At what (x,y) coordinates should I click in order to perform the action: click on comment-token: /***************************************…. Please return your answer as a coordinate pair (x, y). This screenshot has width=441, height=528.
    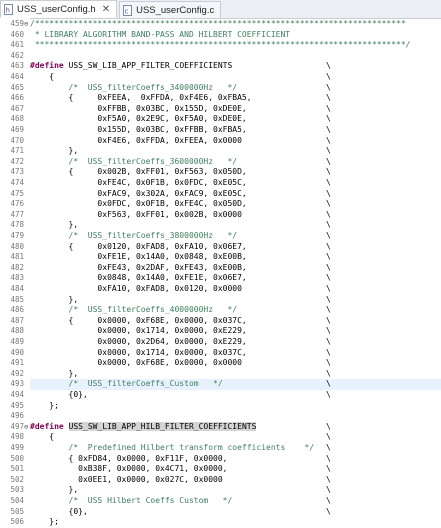
    Looking at the image, I should click on (218, 23).